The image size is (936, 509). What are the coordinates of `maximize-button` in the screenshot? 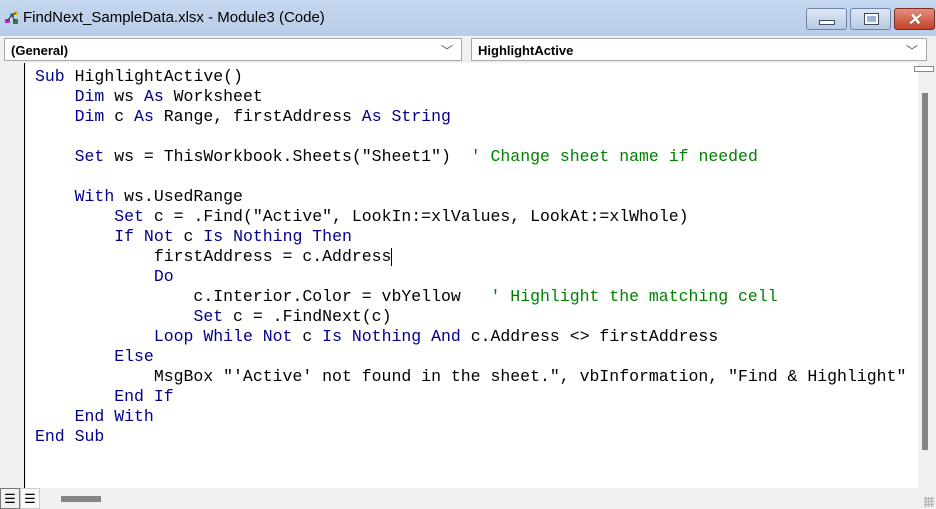 It's located at (870, 19).